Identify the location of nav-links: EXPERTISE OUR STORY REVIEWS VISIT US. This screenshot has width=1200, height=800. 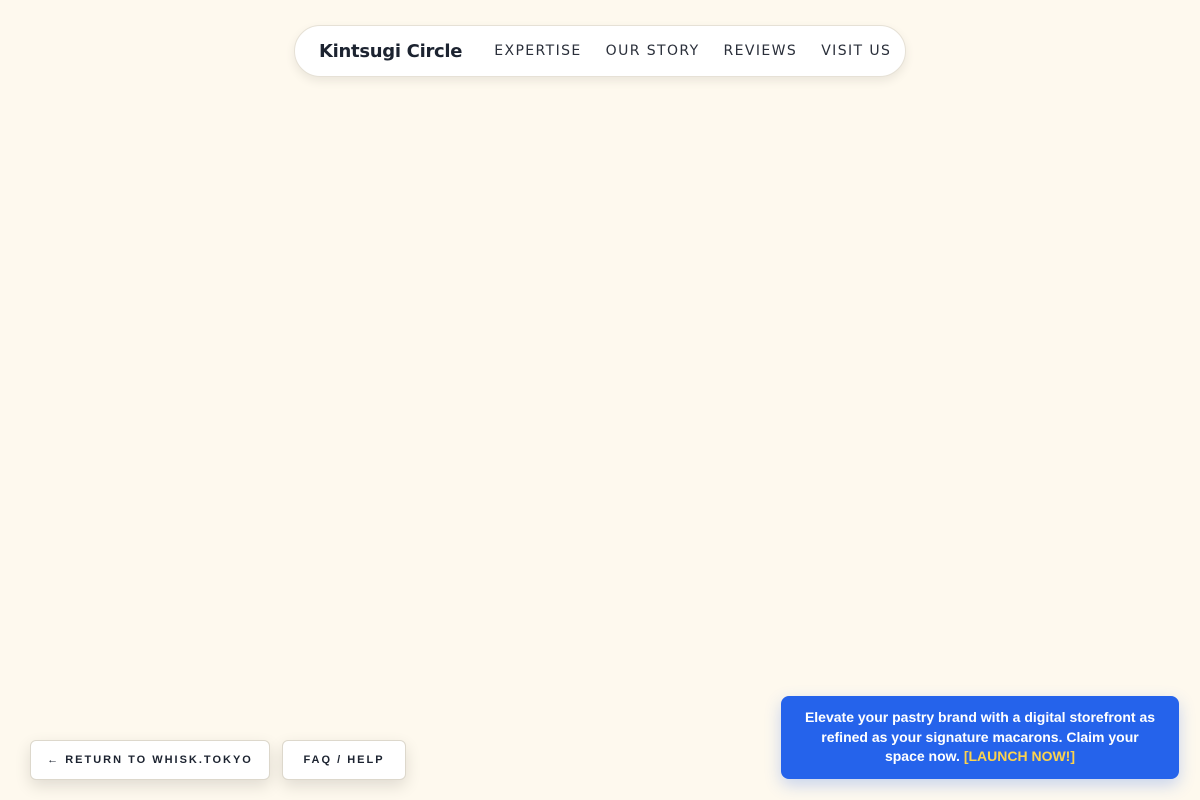
(692, 51).